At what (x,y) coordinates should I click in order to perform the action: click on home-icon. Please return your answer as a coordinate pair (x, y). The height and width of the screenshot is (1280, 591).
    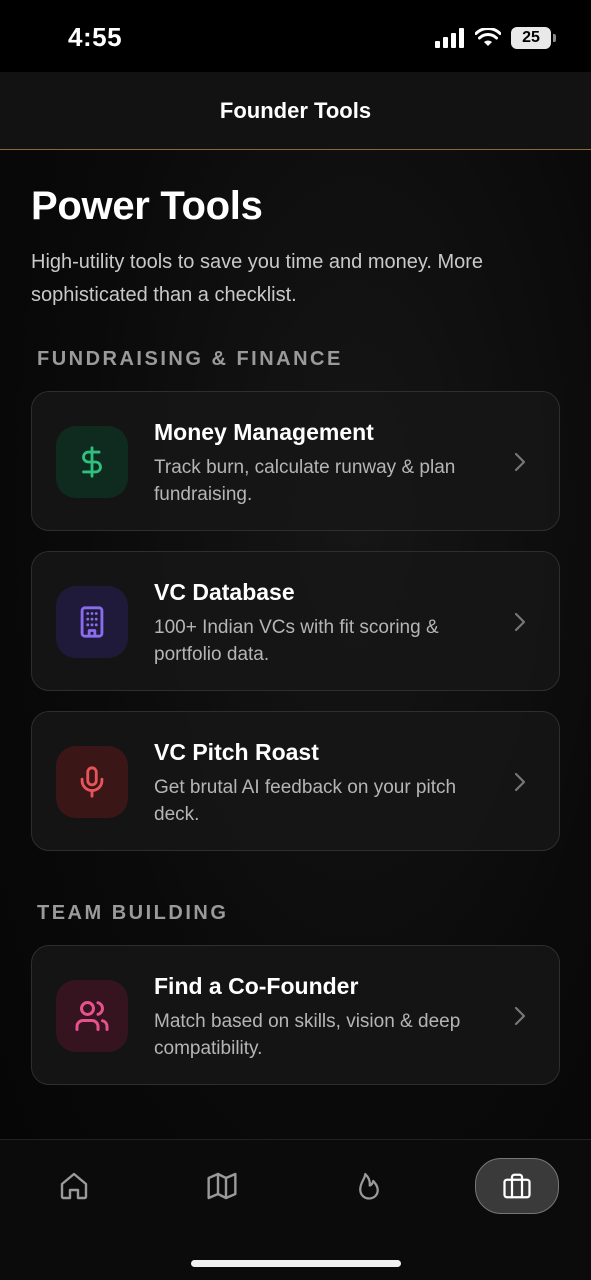
    Looking at the image, I should click on (74, 1186).